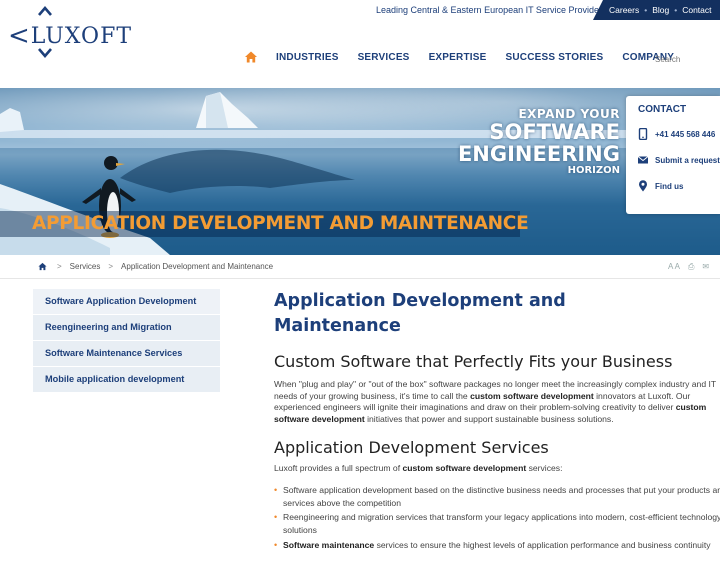 Image resolution: width=720 pixels, height=576 pixels. What do you see at coordinates (458, 57) in the screenshot?
I see `nav-expertise: EXPERTISE` at bounding box center [458, 57].